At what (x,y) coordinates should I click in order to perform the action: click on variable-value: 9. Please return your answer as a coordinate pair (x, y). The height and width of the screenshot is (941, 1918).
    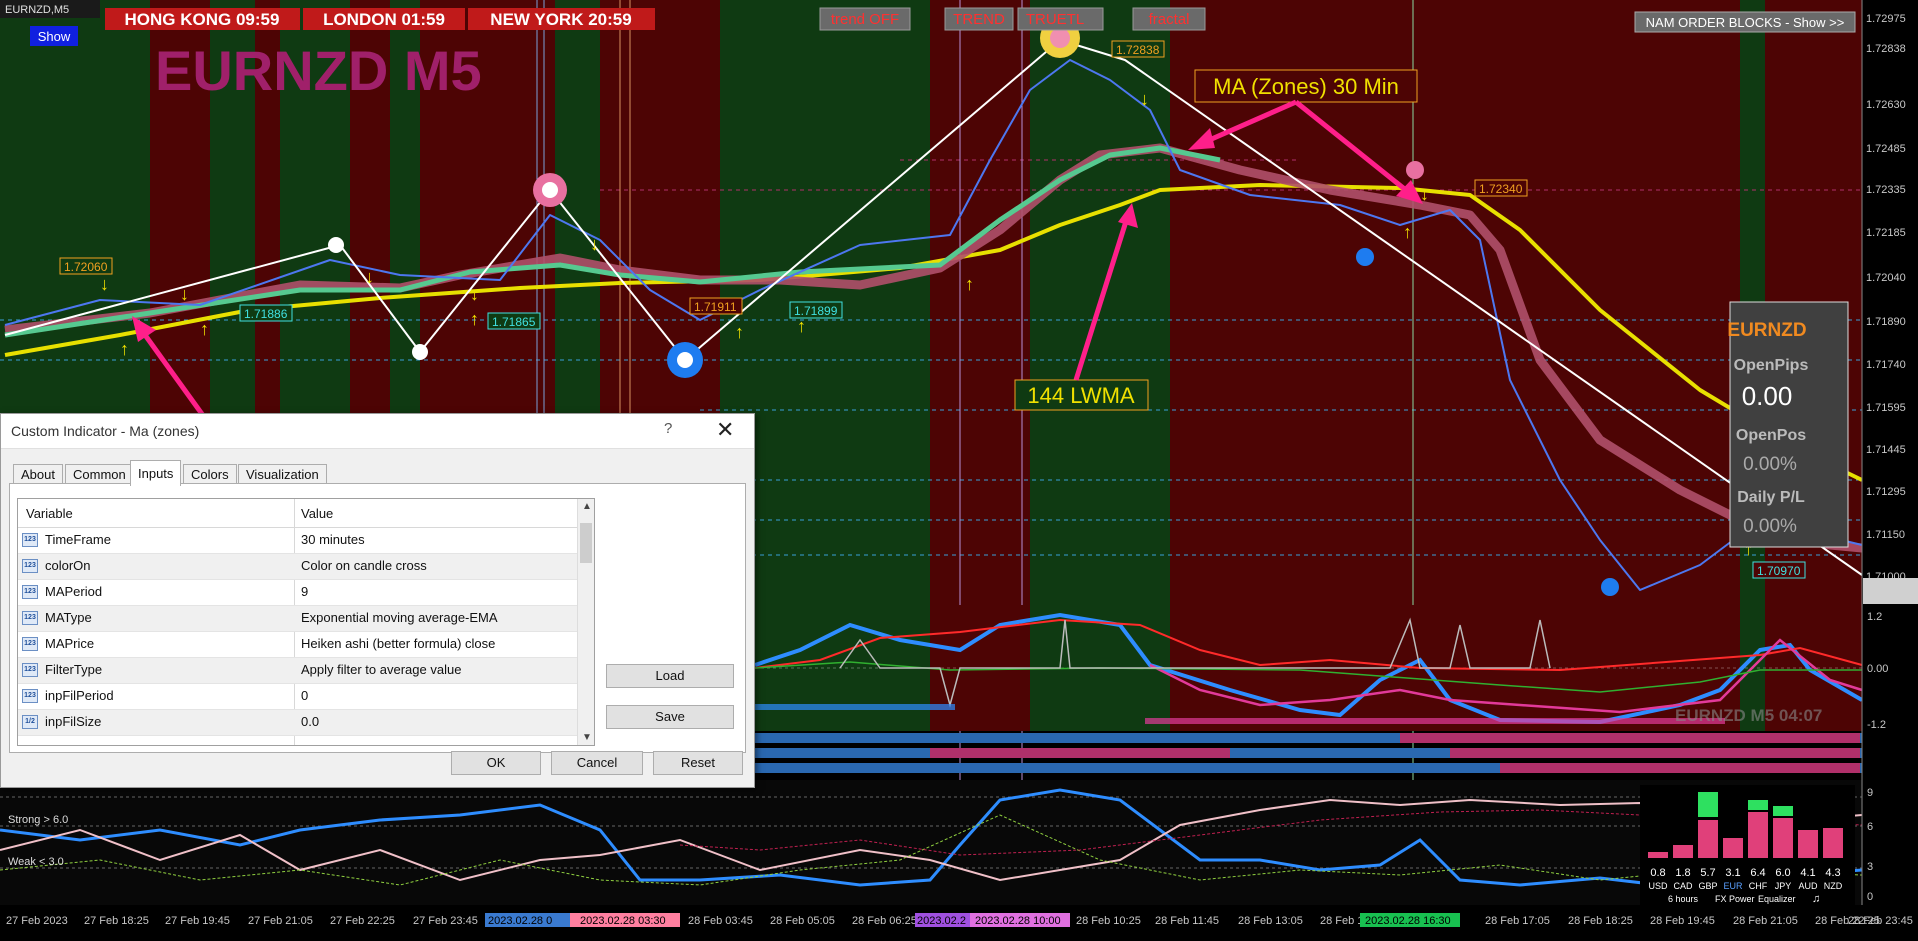
    Looking at the image, I should click on (304, 591).